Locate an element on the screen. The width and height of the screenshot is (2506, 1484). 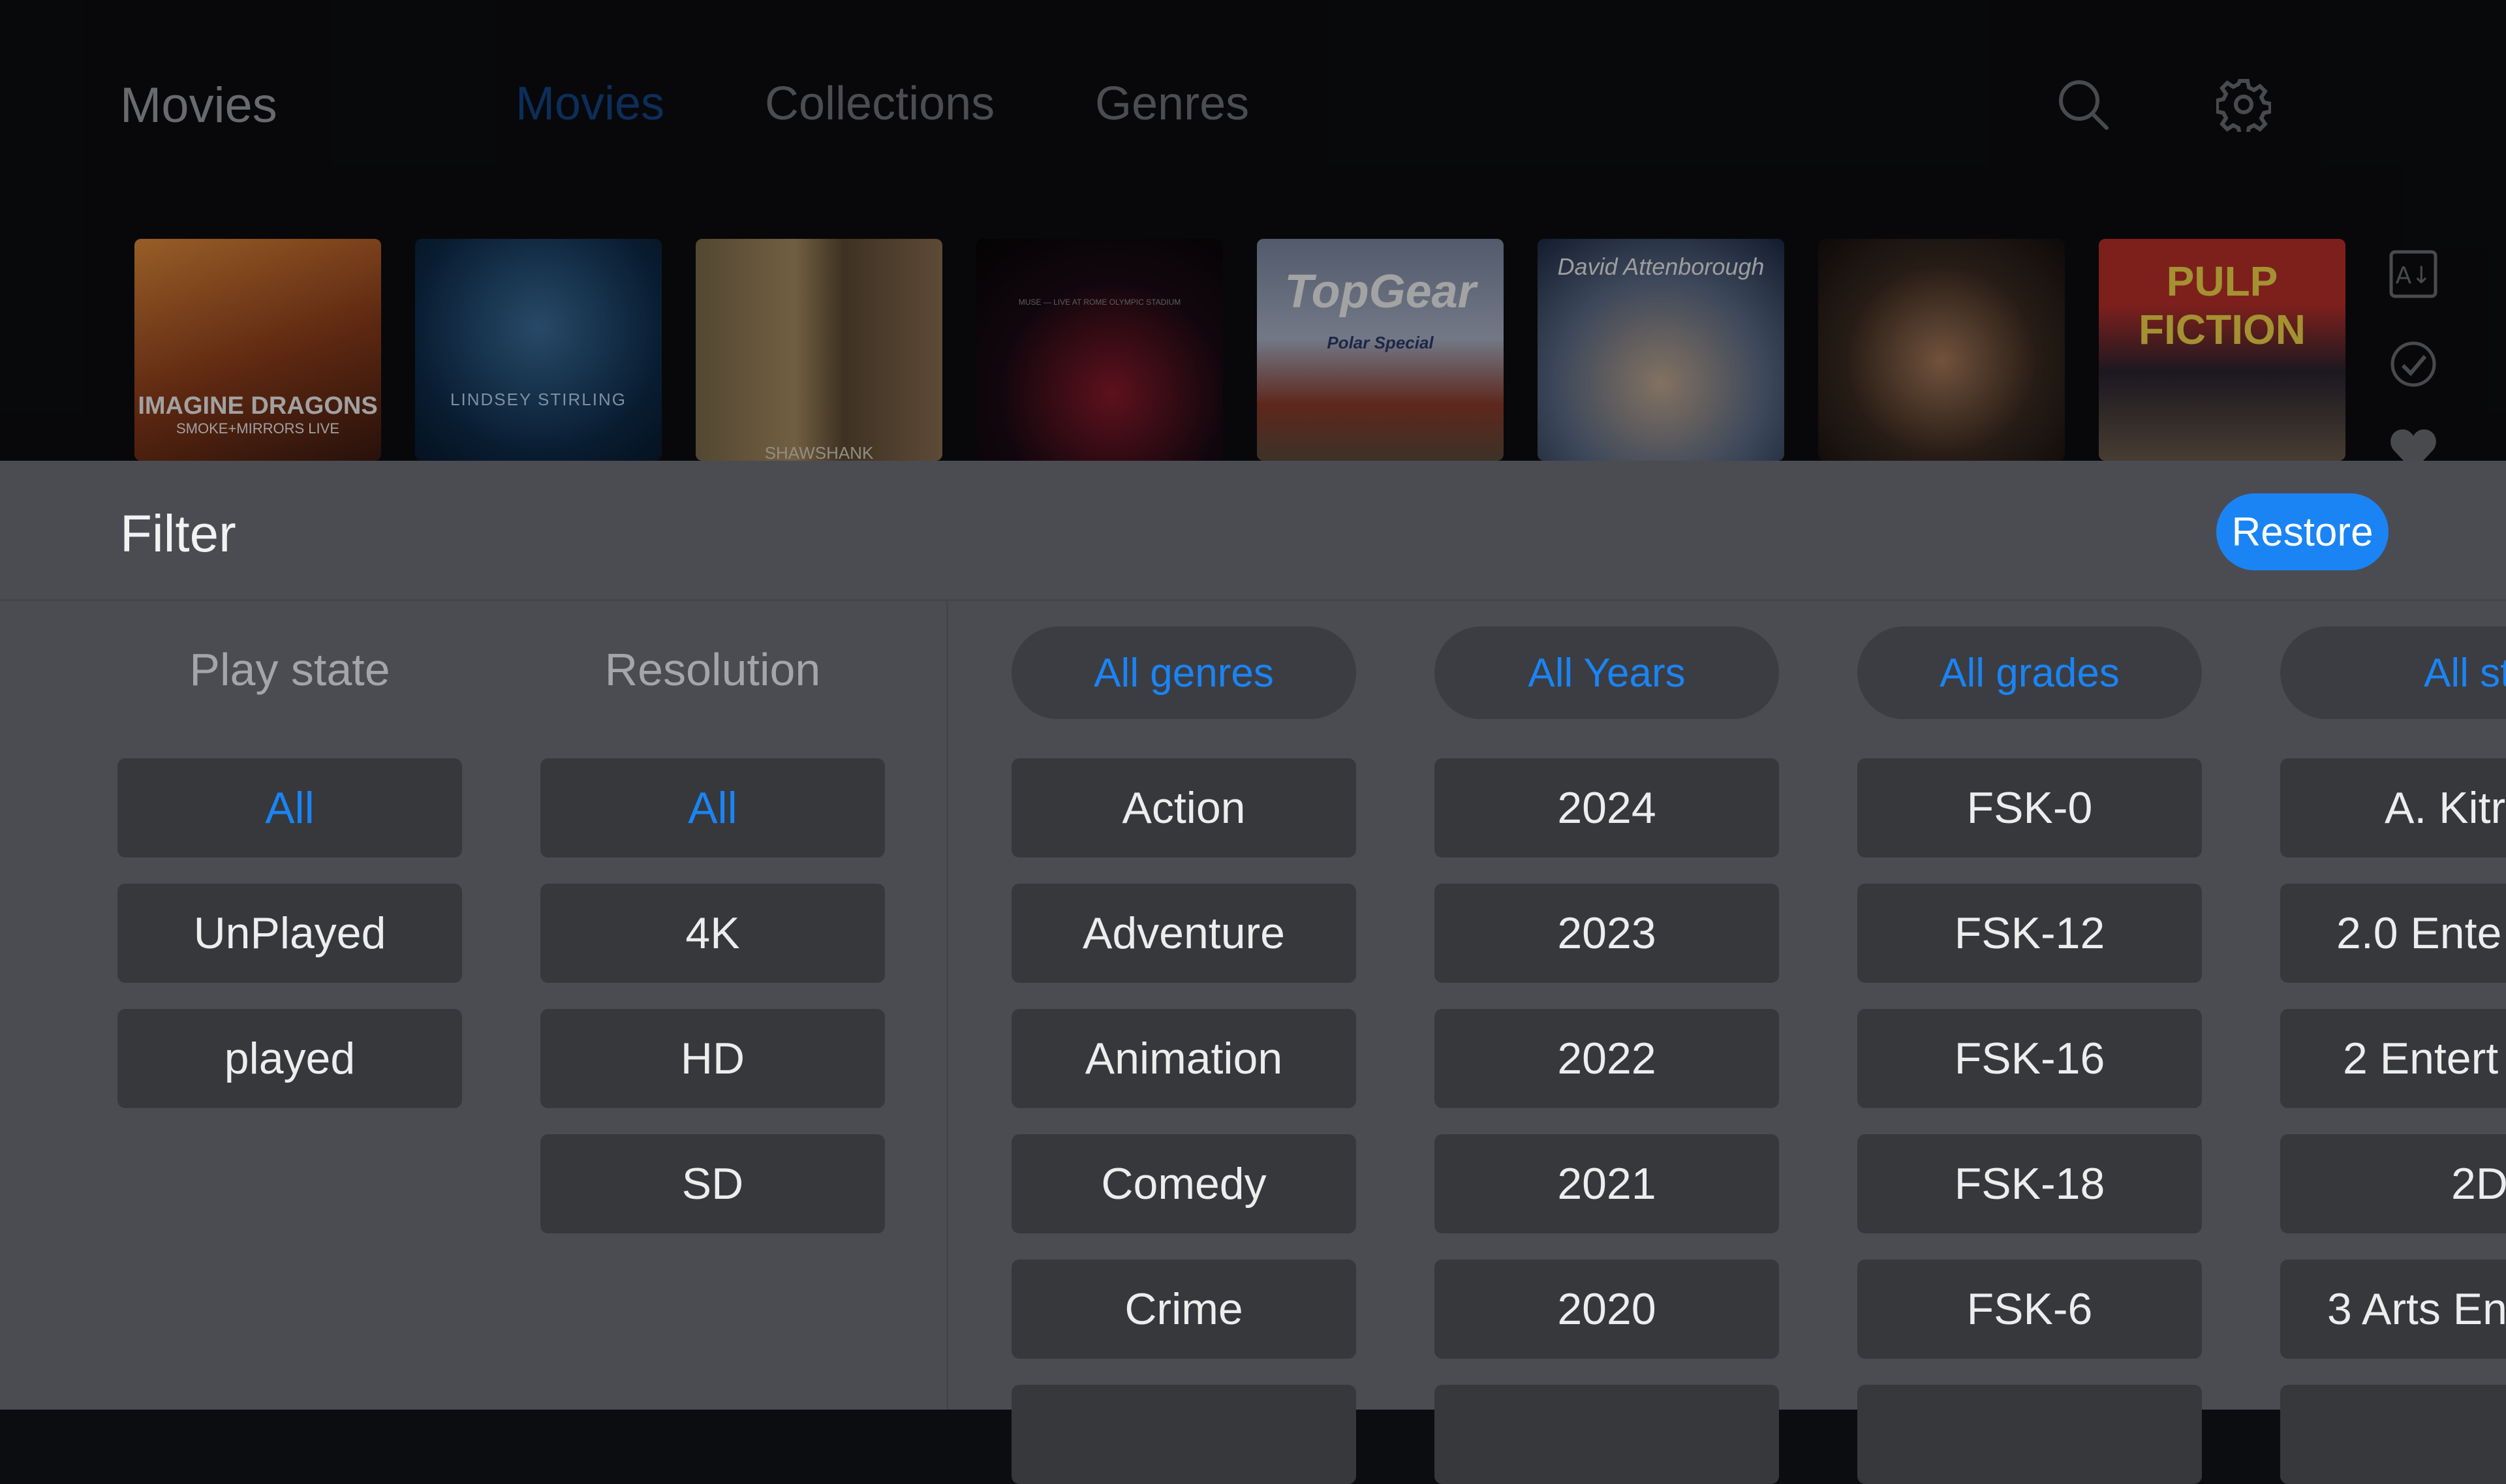
tab-collections: Collections is located at coordinates (880, 104).